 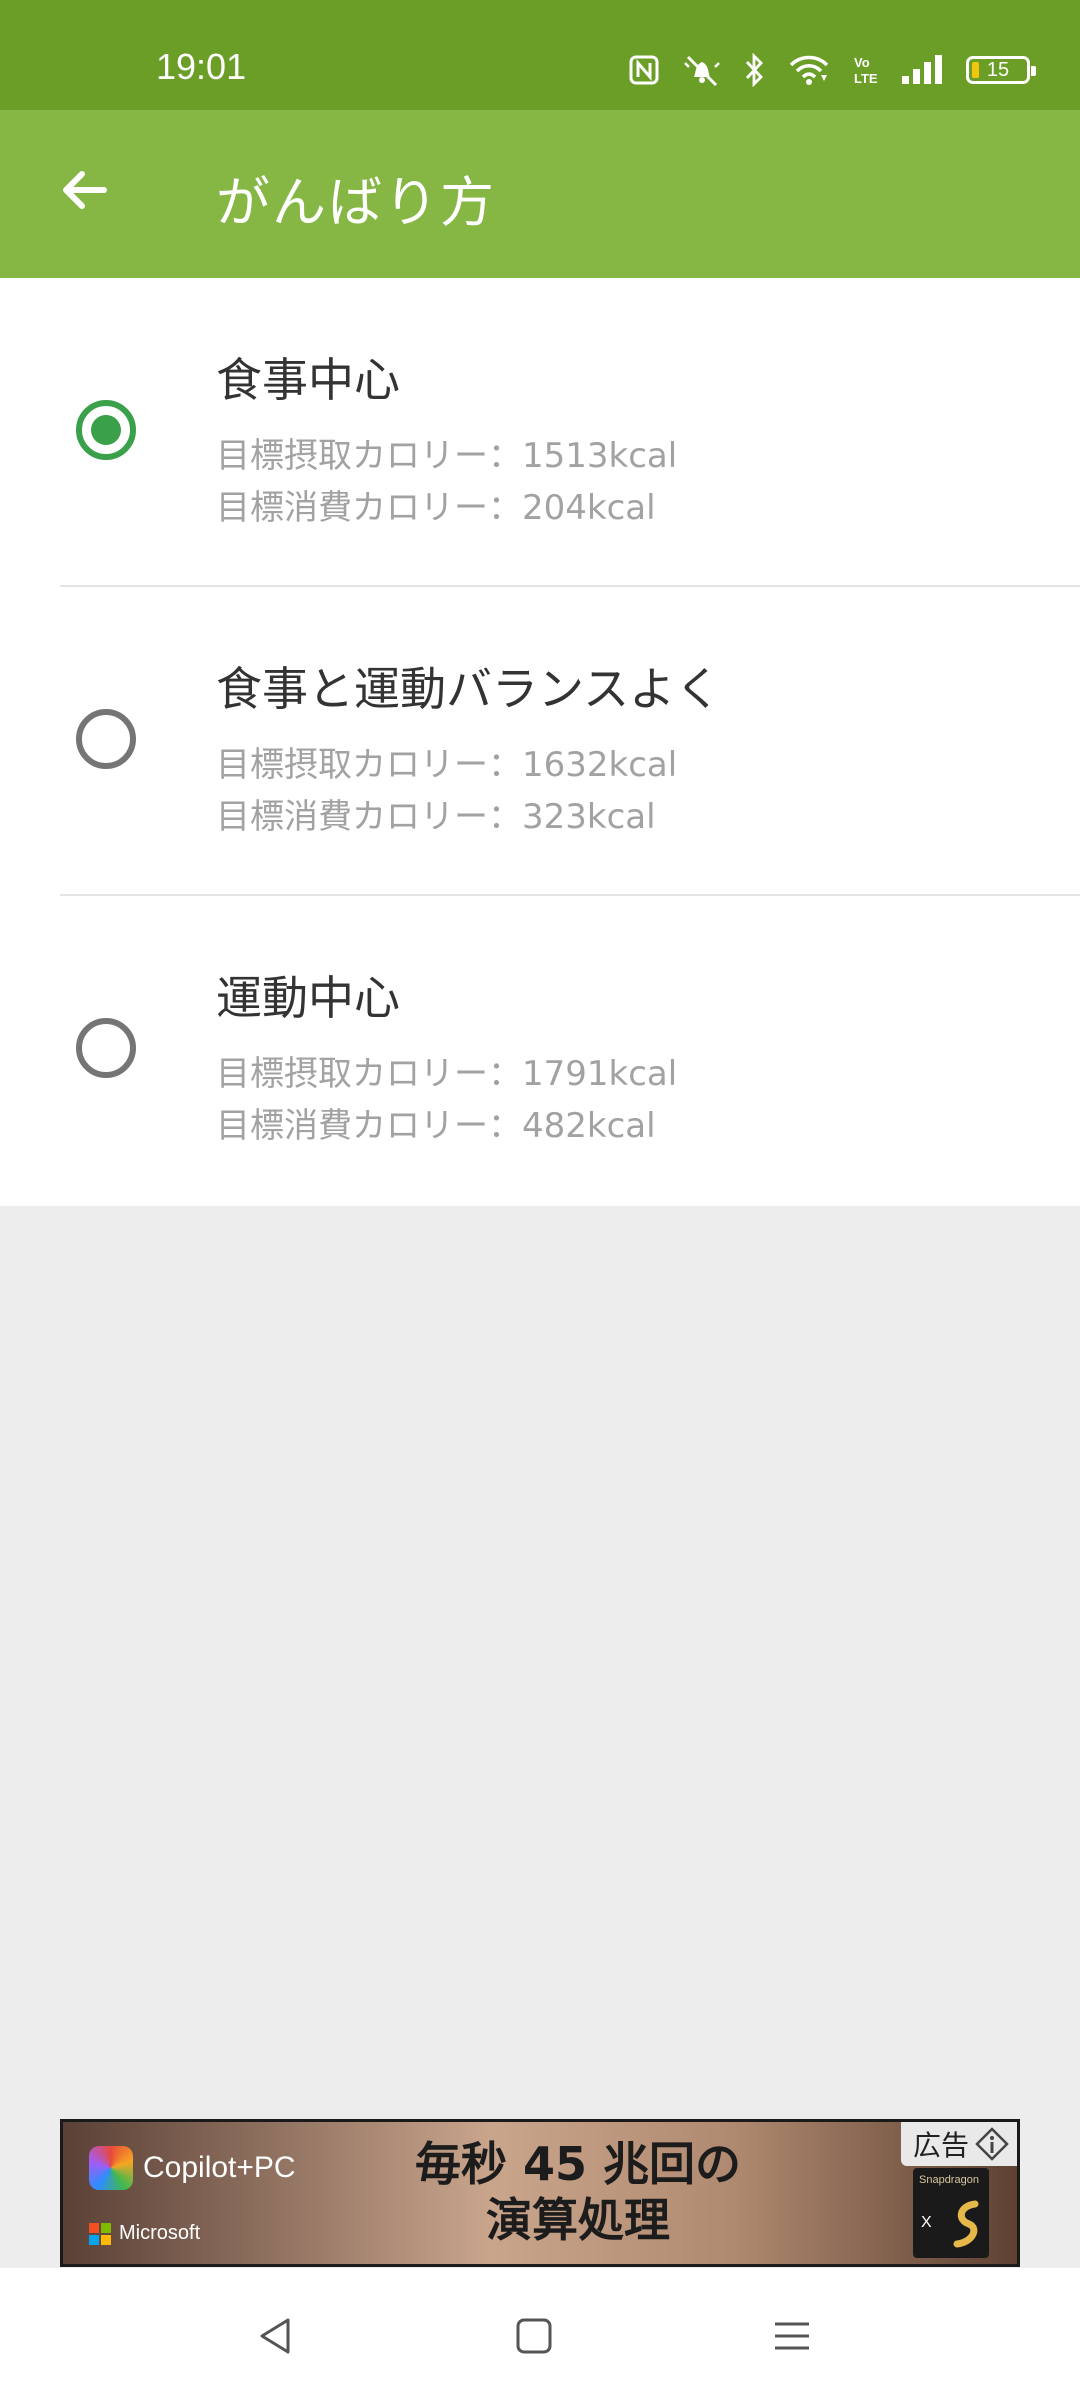 What do you see at coordinates (436, 817) in the screenshot?
I see `option-burn: 目標消費カロリー：323kcal` at bounding box center [436, 817].